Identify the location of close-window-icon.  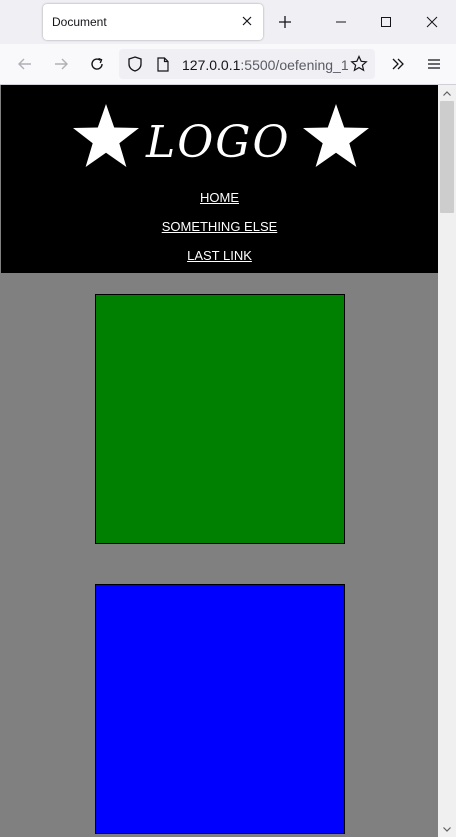
(432, 22).